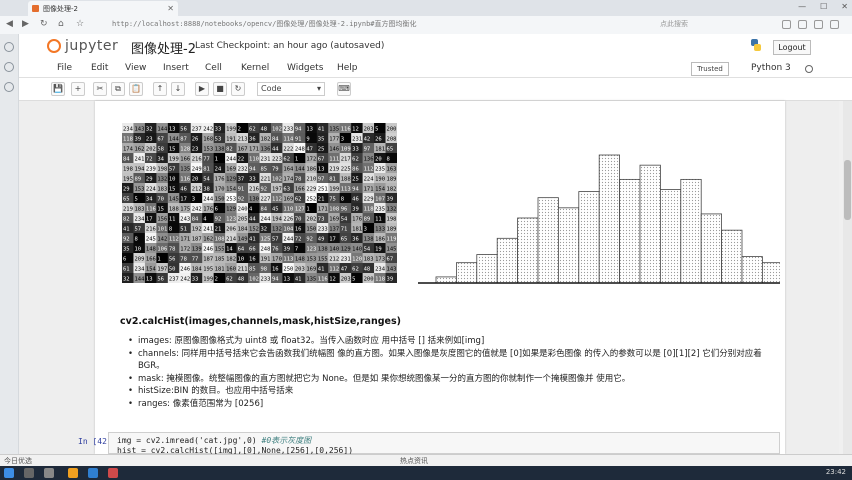 The height and width of the screenshot is (480, 852). I want to click on pixel-value: 97, so click(321, 180).